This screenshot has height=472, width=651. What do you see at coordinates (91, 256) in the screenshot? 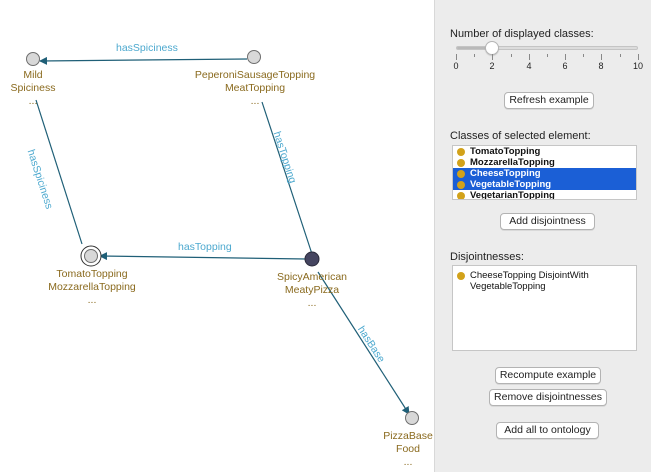
I see `node-tomato` at bounding box center [91, 256].